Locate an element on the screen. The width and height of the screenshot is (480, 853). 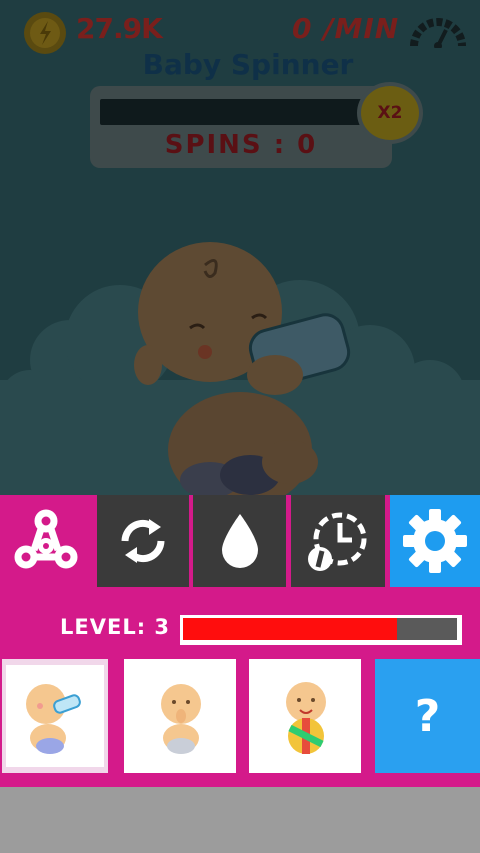
spinner-icon is located at coordinates (46, 539).